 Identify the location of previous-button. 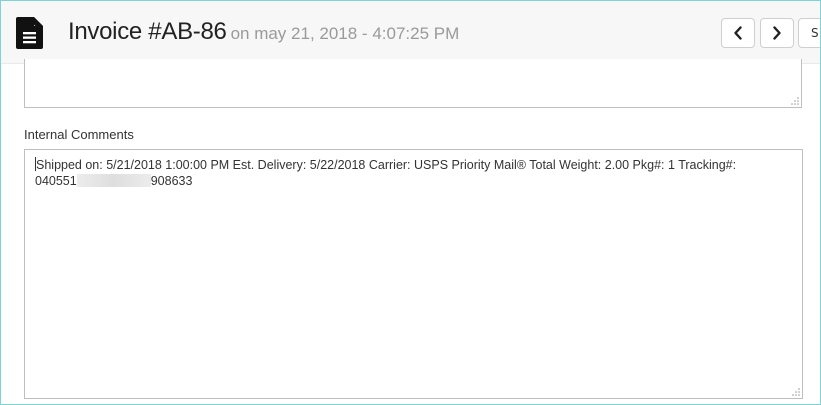
(738, 33).